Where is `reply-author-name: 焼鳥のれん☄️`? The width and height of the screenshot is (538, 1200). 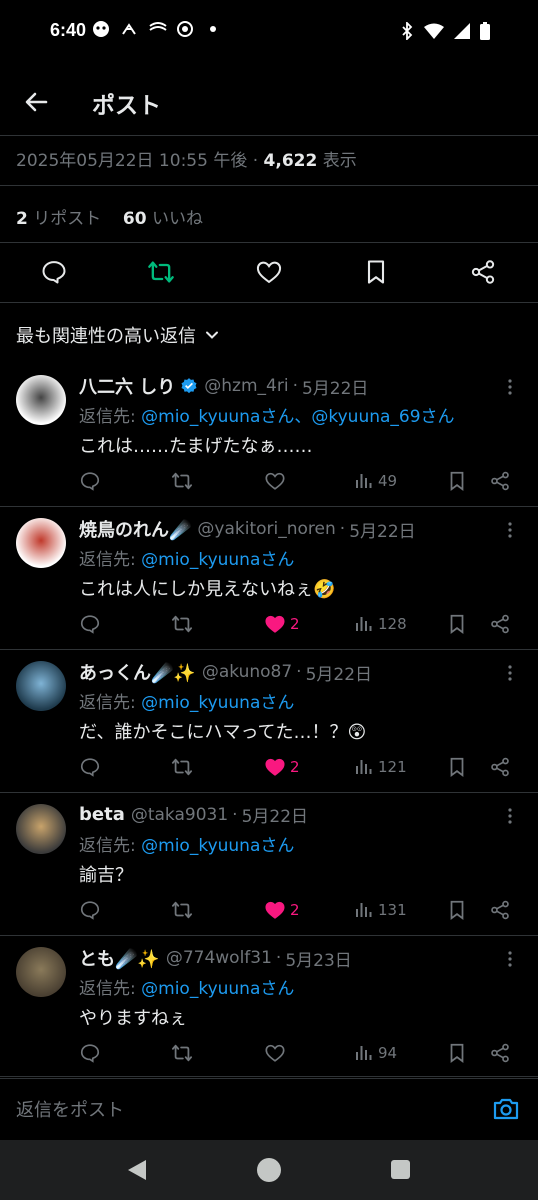 reply-author-name: 焼鳥のれん☄️ is located at coordinates (135, 529).